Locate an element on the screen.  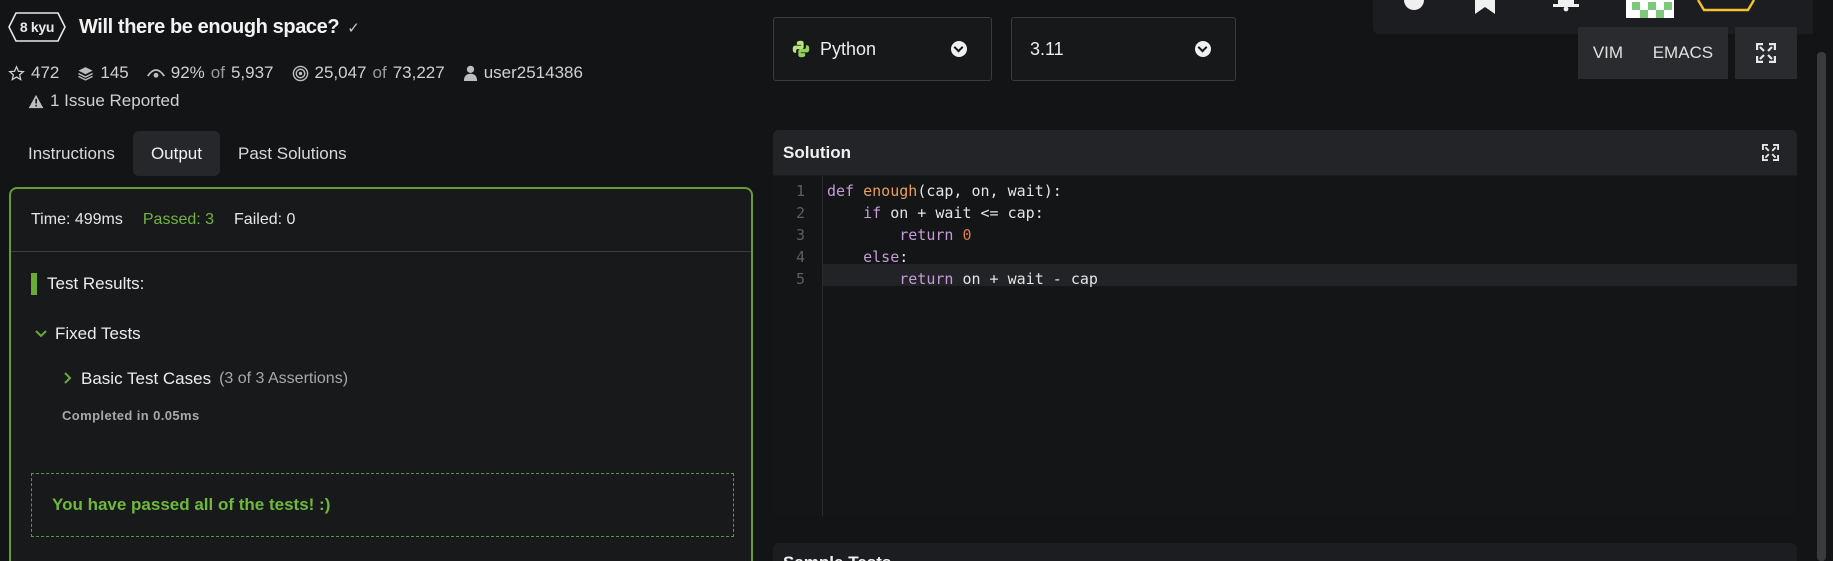
author-name: user2514386 is located at coordinates (533, 73).